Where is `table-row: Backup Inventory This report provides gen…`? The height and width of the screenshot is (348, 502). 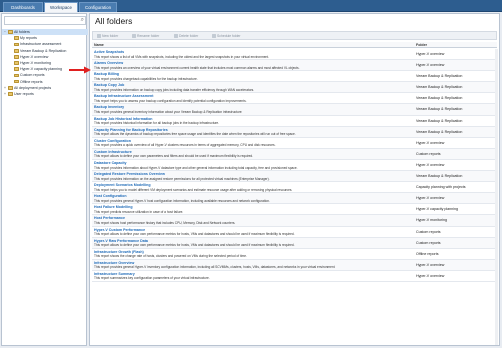
table-row: Backup Inventory This report provides gen… is located at coordinates (294, 110).